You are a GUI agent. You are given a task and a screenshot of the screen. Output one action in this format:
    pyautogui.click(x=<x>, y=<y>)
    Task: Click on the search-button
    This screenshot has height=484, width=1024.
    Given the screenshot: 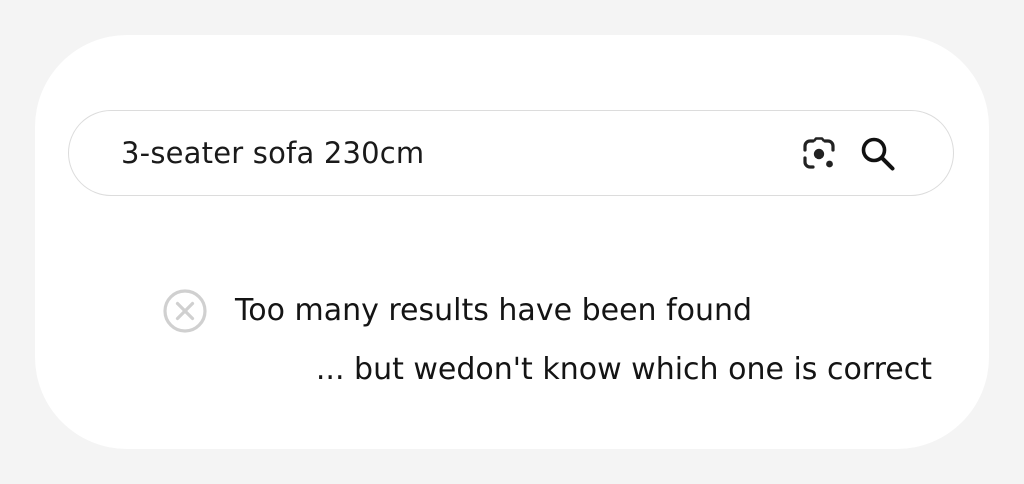 What is the action you would take?
    pyautogui.click(x=878, y=154)
    